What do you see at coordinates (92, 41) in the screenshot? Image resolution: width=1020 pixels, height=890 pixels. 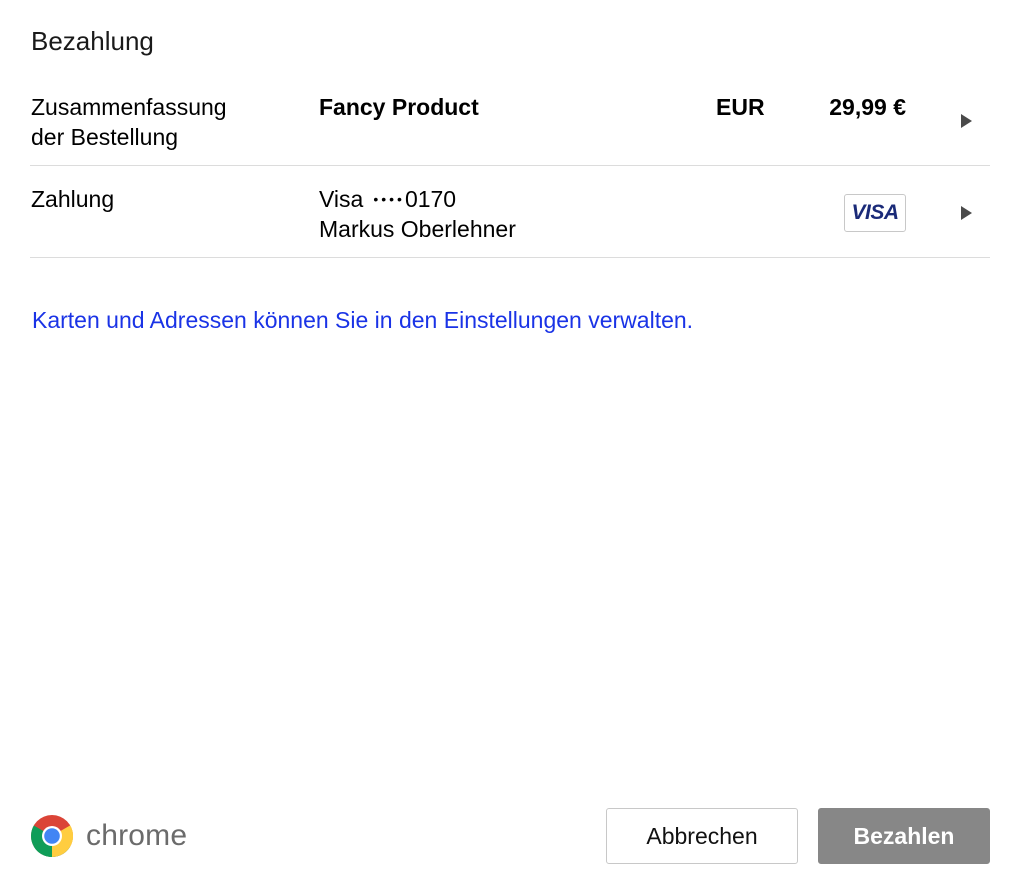 I see `dialog-title: Bezahlung` at bounding box center [92, 41].